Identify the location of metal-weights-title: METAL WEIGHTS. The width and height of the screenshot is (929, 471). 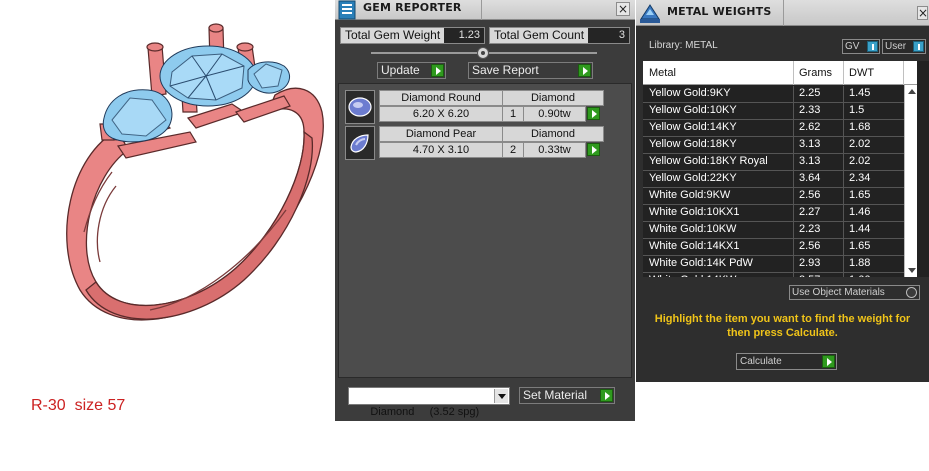
(719, 11).